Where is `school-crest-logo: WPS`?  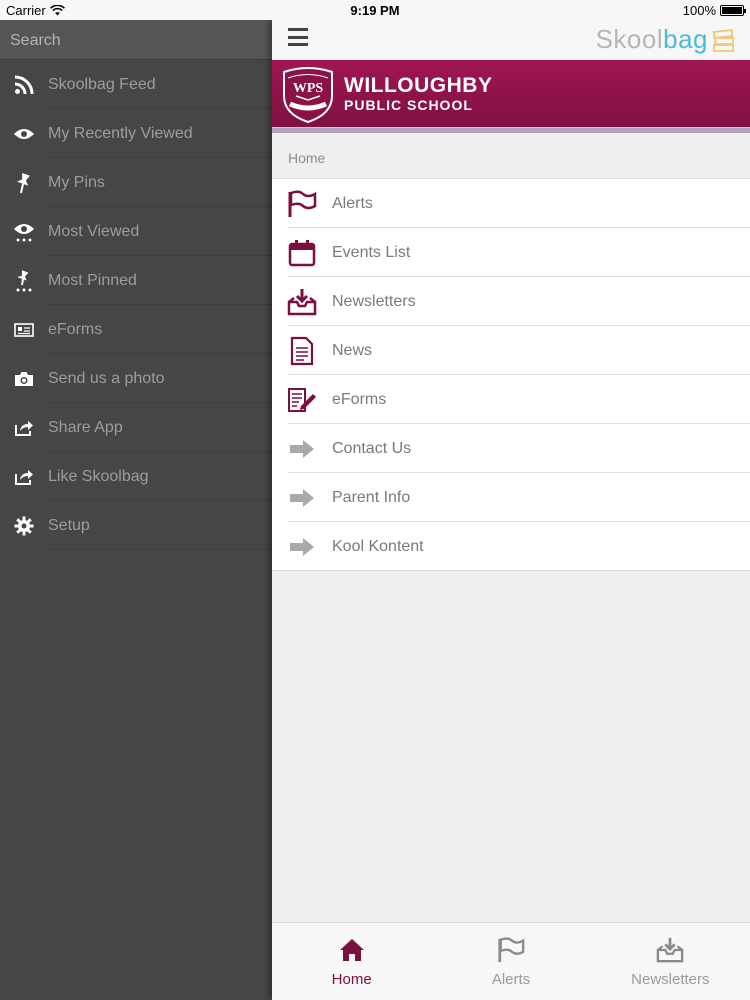 school-crest-logo: WPS is located at coordinates (308, 95).